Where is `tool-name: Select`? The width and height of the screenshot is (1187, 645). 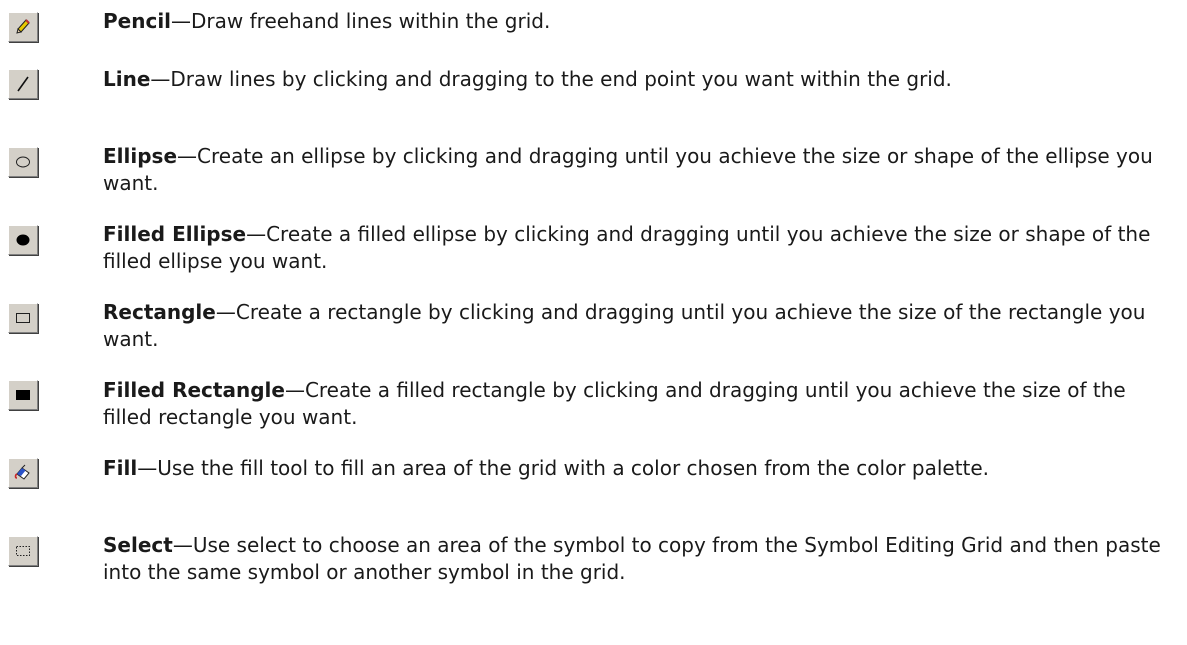 tool-name: Select is located at coordinates (138, 545).